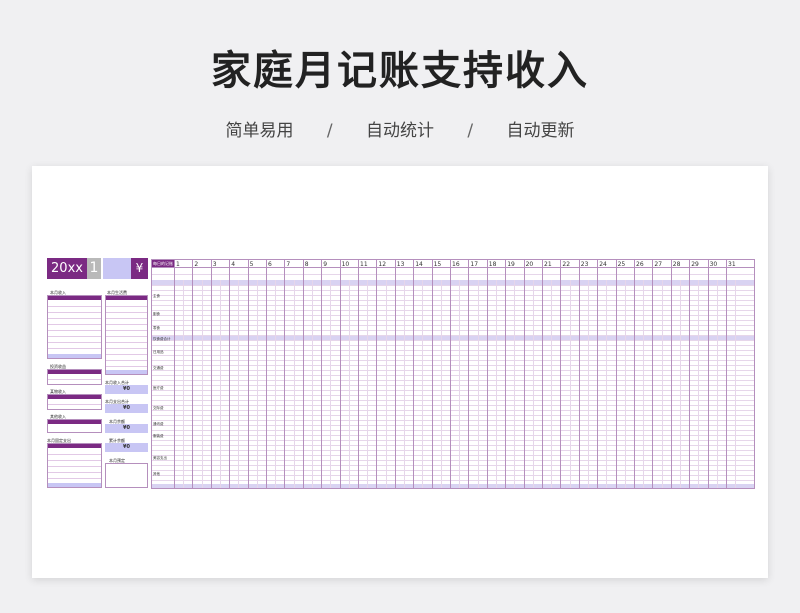  What do you see at coordinates (400, 71) in the screenshot?
I see `page-title: 家庭月记账支持收入` at bounding box center [400, 71].